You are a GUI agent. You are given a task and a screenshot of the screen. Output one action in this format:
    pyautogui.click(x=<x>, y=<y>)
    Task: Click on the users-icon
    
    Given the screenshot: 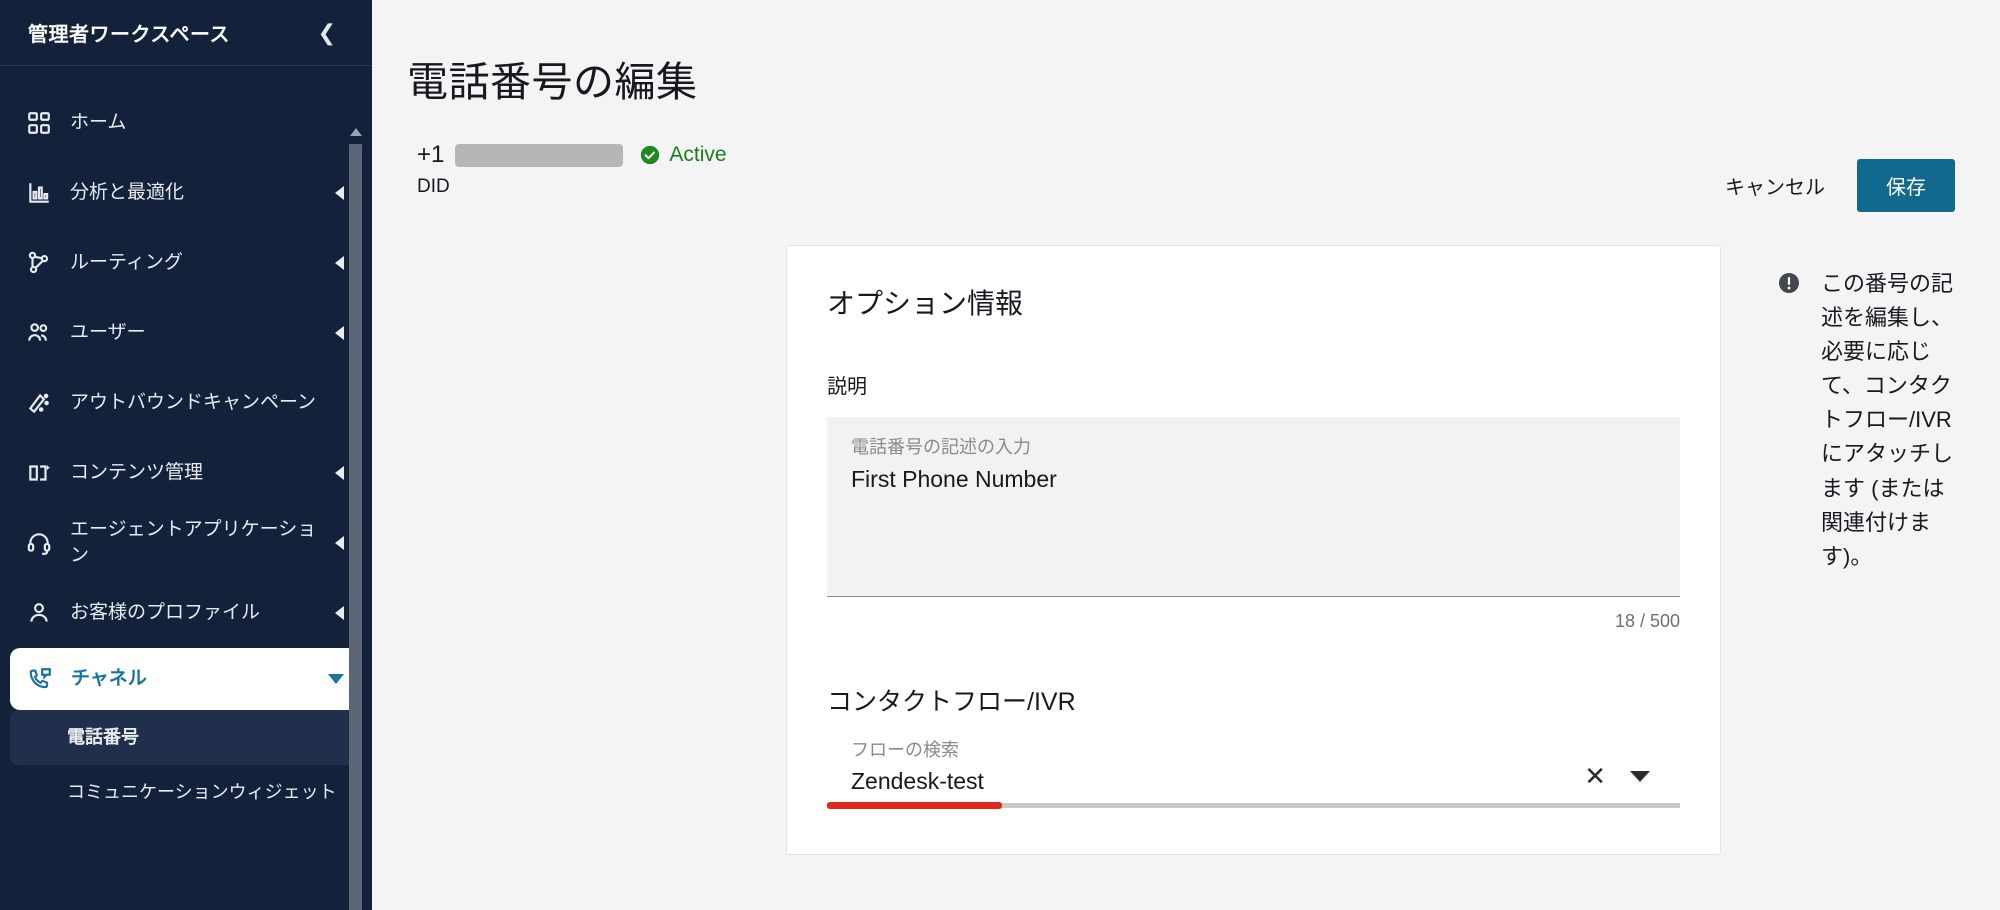 What is the action you would take?
    pyautogui.click(x=39, y=333)
    